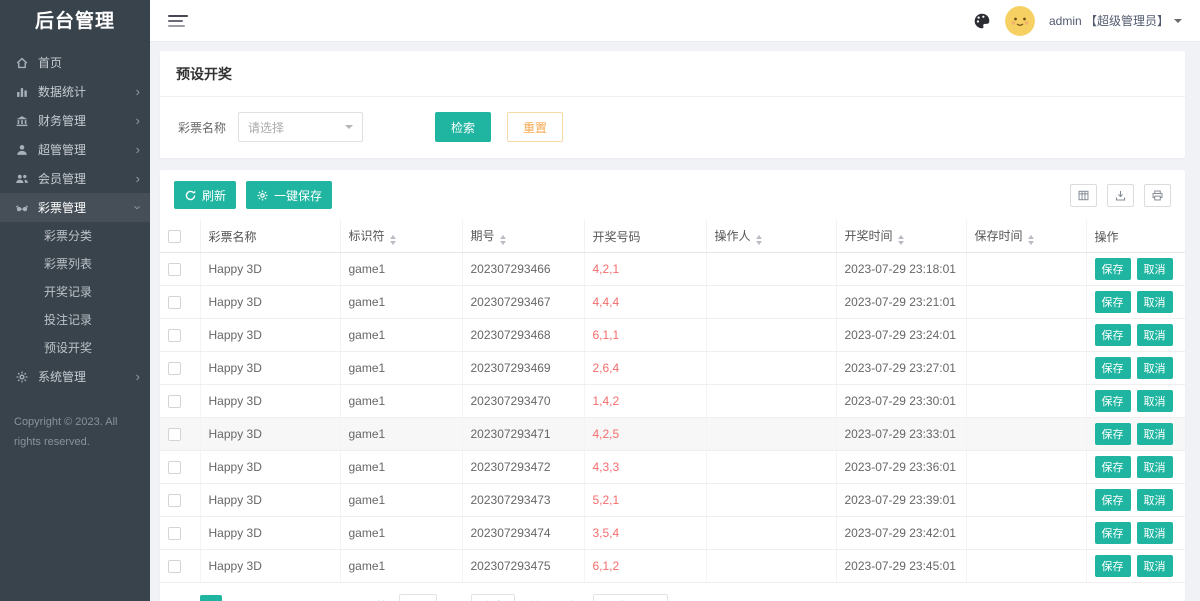  What do you see at coordinates (75, 376) in the screenshot?
I see `sidebar-item: 系统管理 ›` at bounding box center [75, 376].